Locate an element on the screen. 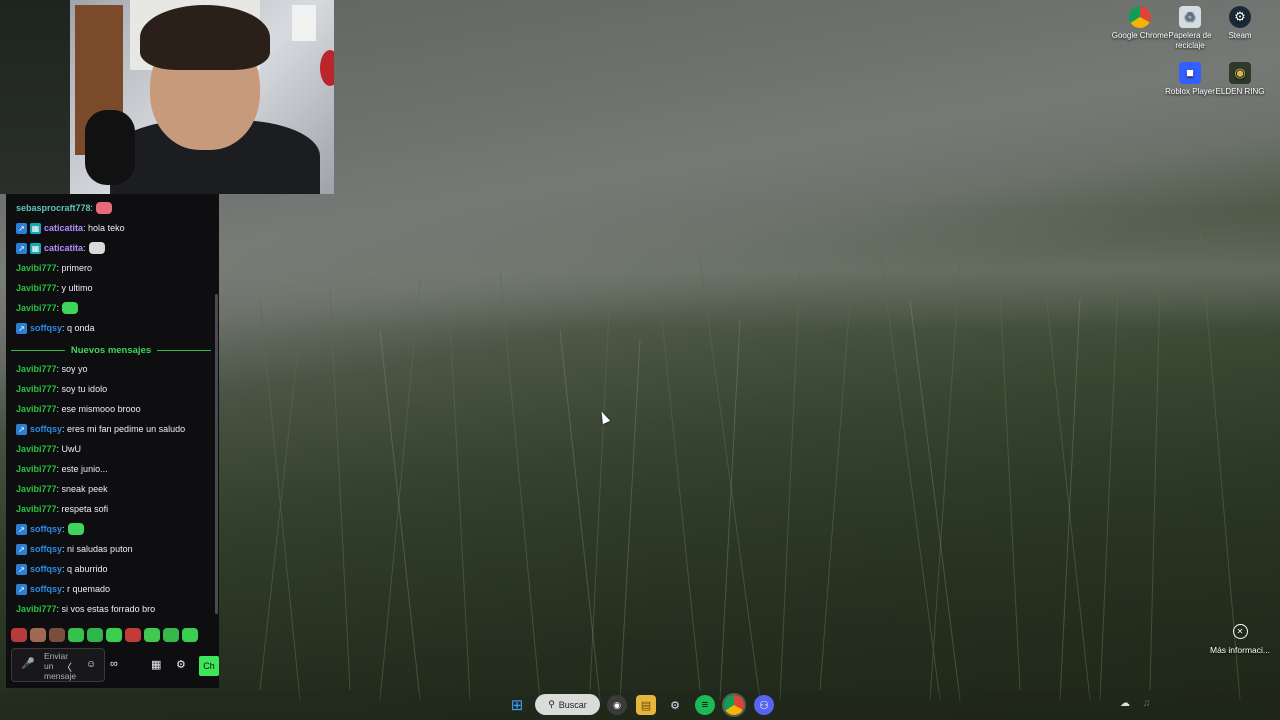  chat-message: Javibi777: si vos estas forrado bro is located at coordinates (85, 609).